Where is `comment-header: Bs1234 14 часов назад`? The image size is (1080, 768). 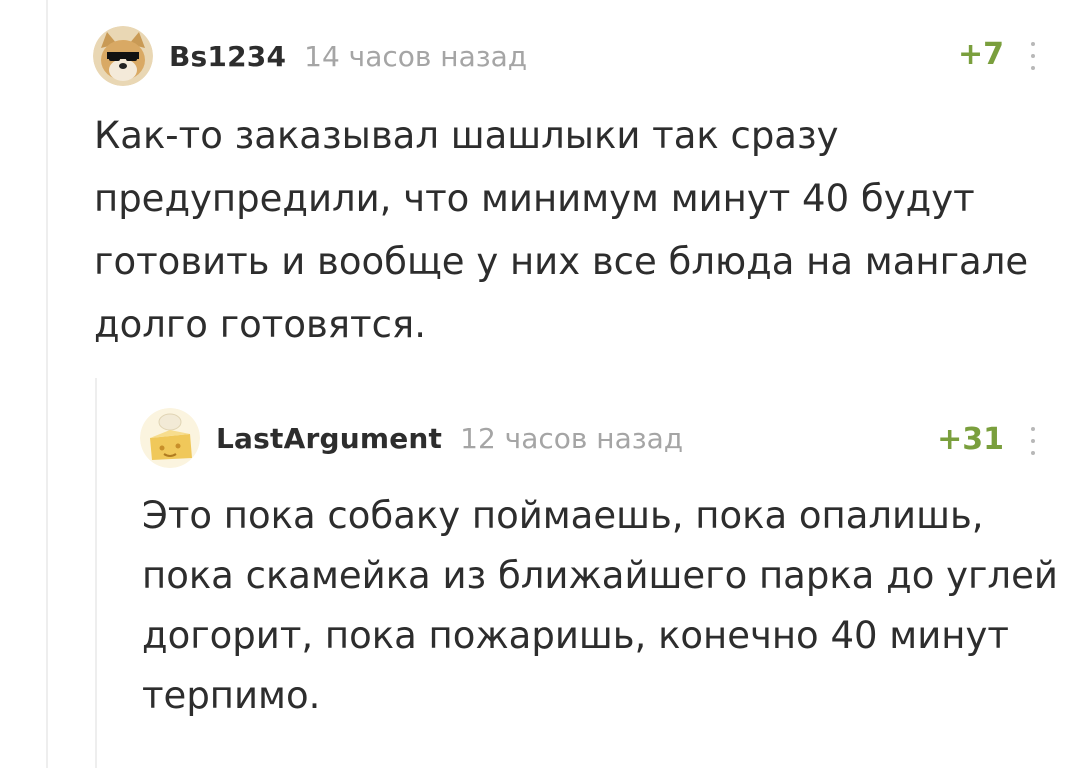
comment-header: Bs1234 14 часов назад is located at coordinates (310, 56).